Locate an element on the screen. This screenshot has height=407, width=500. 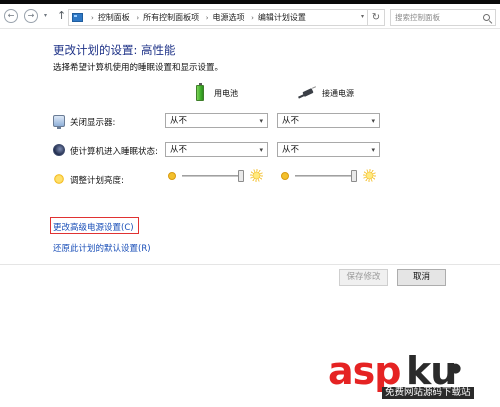
forward-button: → is located at coordinates (31, 16).